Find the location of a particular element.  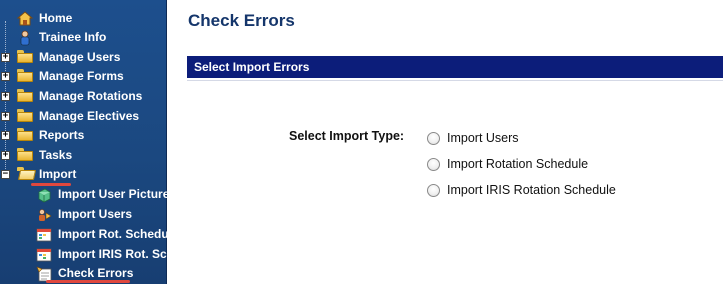

iris-schedule-import-icon is located at coordinates (44, 254).